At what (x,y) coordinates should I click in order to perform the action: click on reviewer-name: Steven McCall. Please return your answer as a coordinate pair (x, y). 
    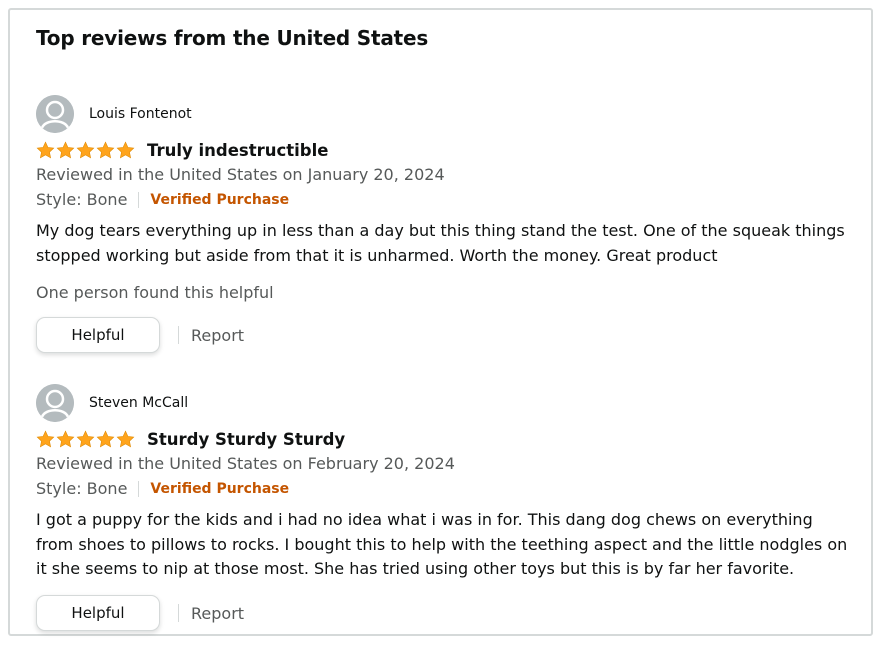
    Looking at the image, I should click on (138, 403).